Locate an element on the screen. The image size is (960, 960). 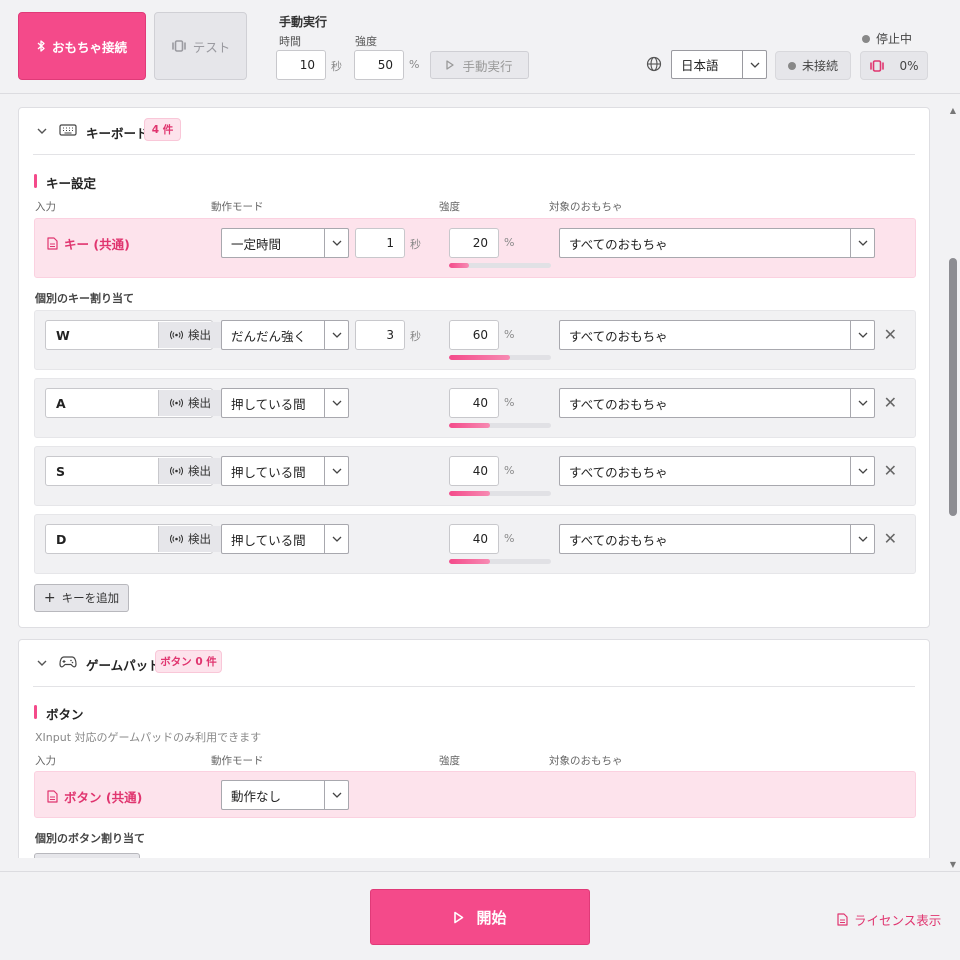
document-icon is located at coordinates (52, 796).